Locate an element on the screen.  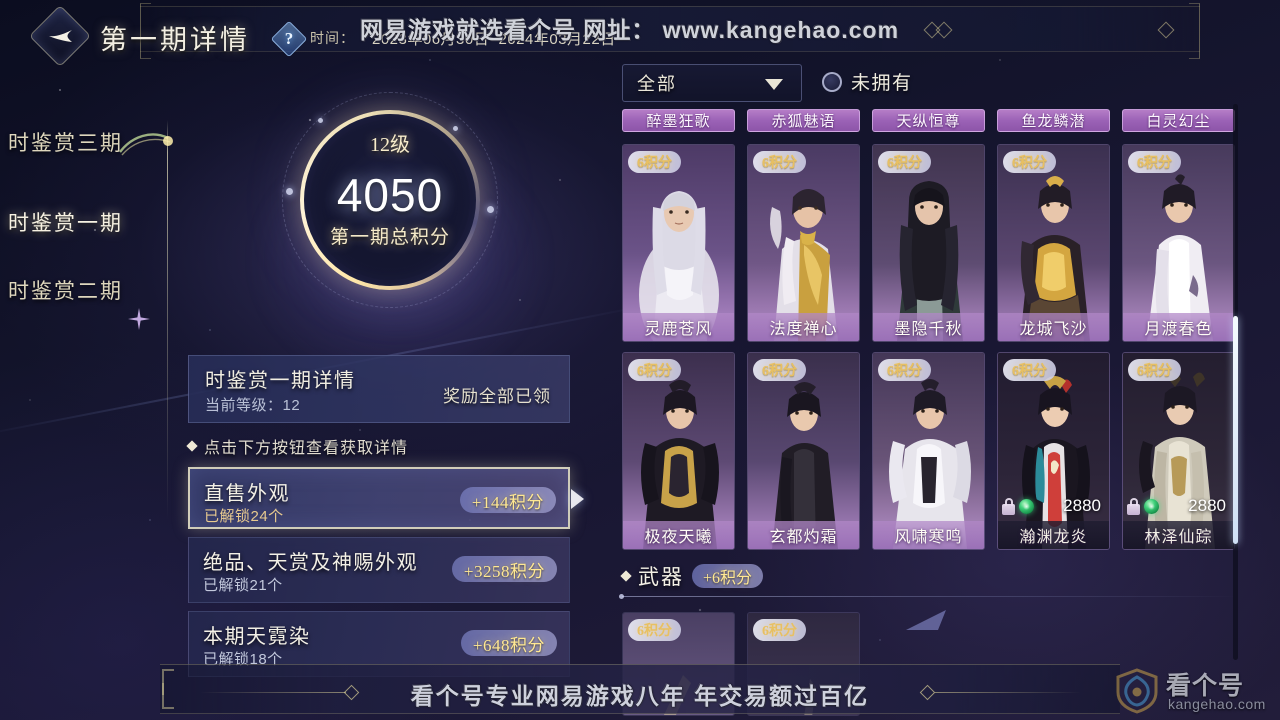
bottom-watermark-banner: 看个号专业网易游戏八年 年交易额过百亿 is located at coordinates (640, 689).